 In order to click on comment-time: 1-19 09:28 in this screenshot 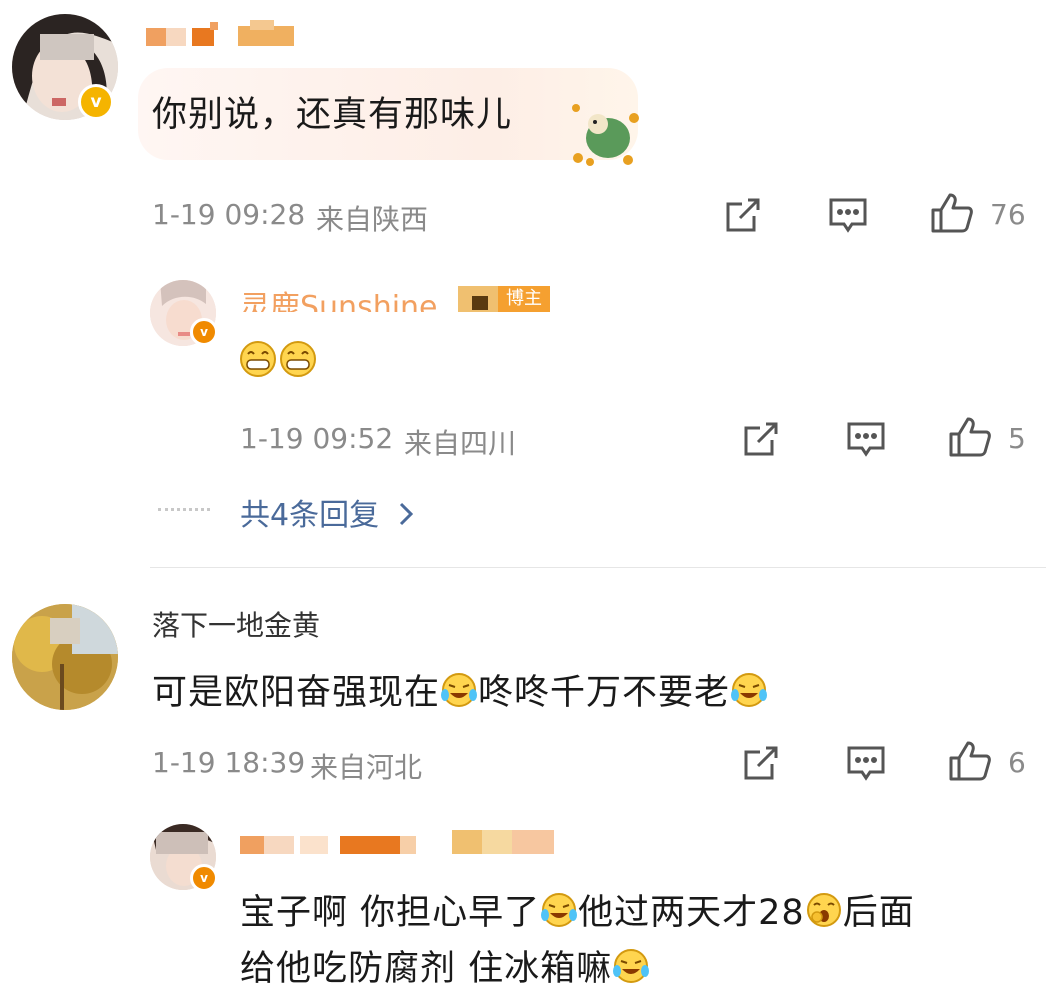, I will do `click(229, 214)`.